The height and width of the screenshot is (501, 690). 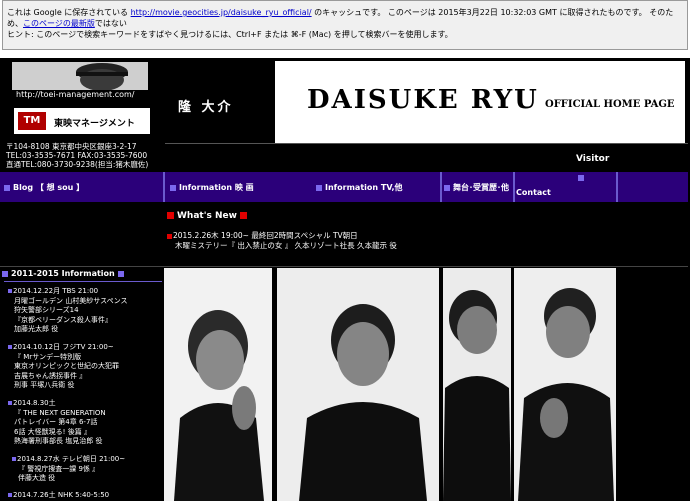 I want to click on agency-portrait-image, so click(x=80, y=76).